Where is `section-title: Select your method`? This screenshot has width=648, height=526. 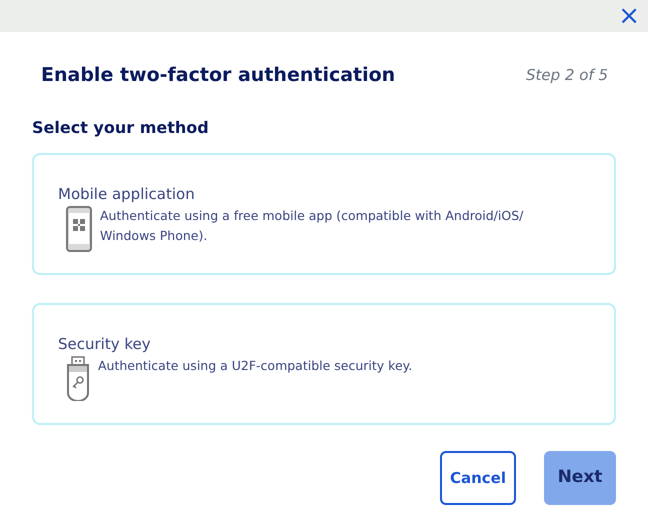
section-title: Select your method is located at coordinates (120, 128).